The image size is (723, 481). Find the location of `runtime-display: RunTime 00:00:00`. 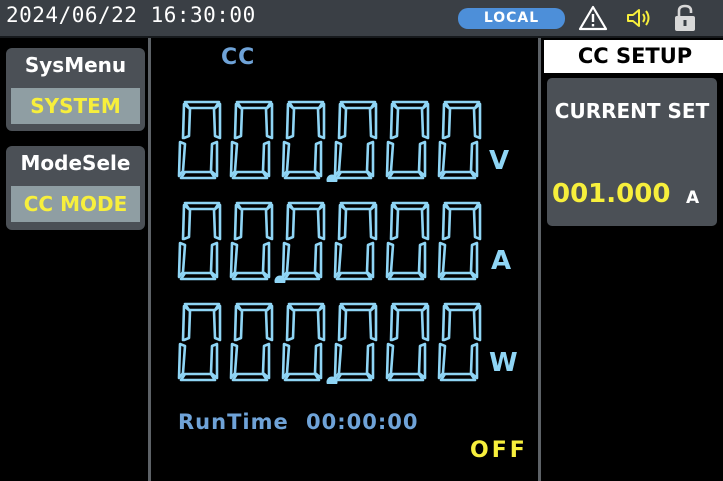

runtime-display: RunTime 00:00:00 is located at coordinates (298, 422).